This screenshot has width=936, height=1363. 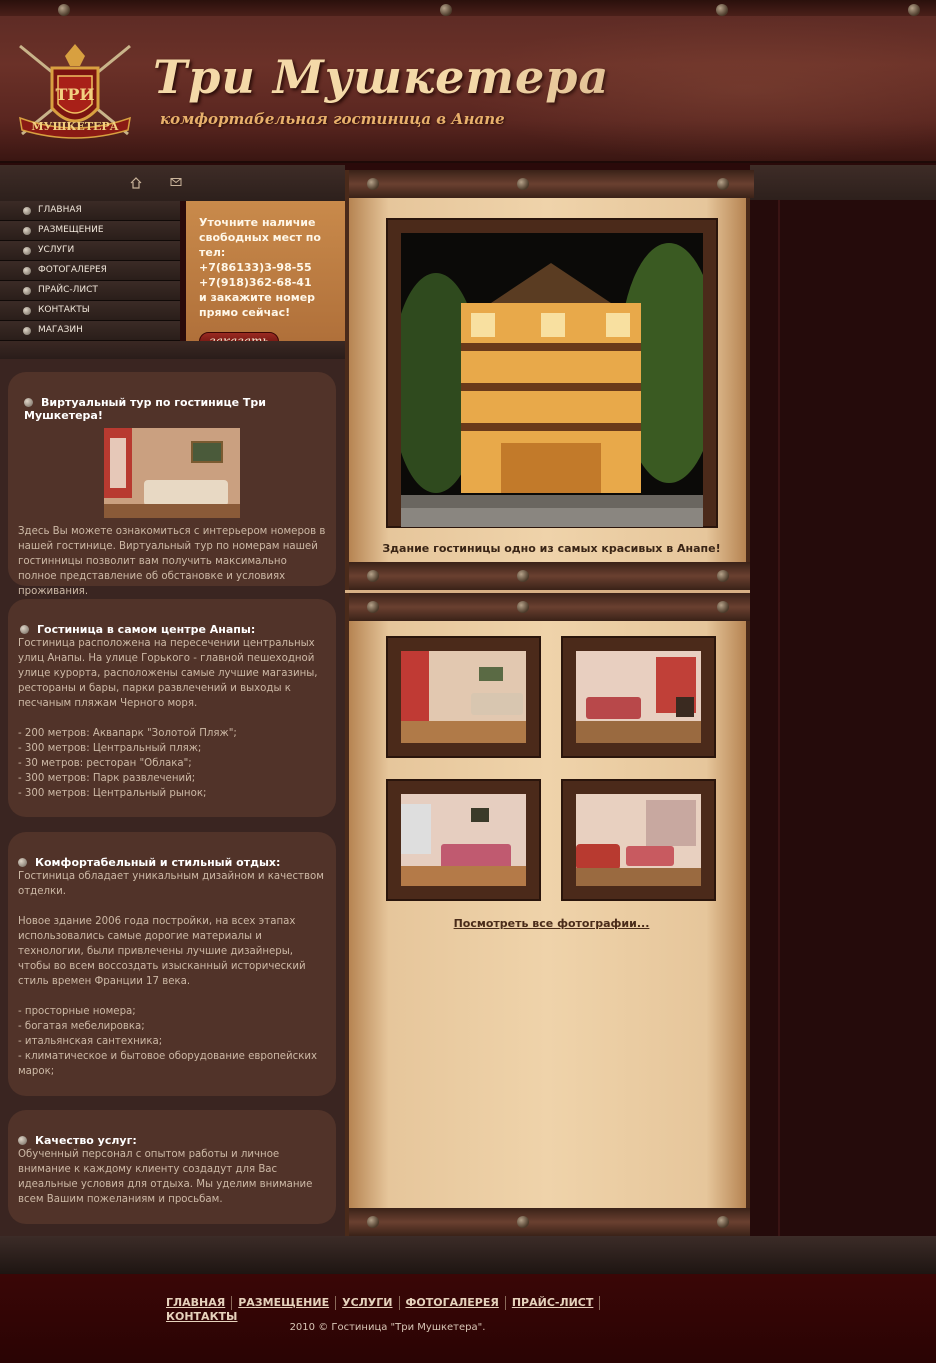 What do you see at coordinates (453, 1303) in the screenshot?
I see `footer-link-gallery: ФОТОГАЛЕРЕЯ` at bounding box center [453, 1303].